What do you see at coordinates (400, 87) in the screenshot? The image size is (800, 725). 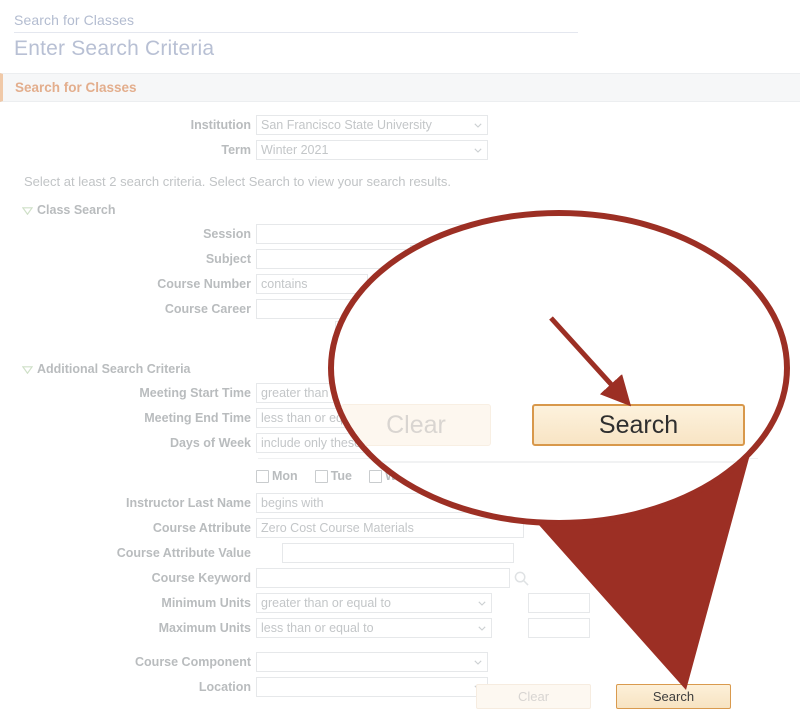 I see `group-box-header: Search for Classes` at bounding box center [400, 87].